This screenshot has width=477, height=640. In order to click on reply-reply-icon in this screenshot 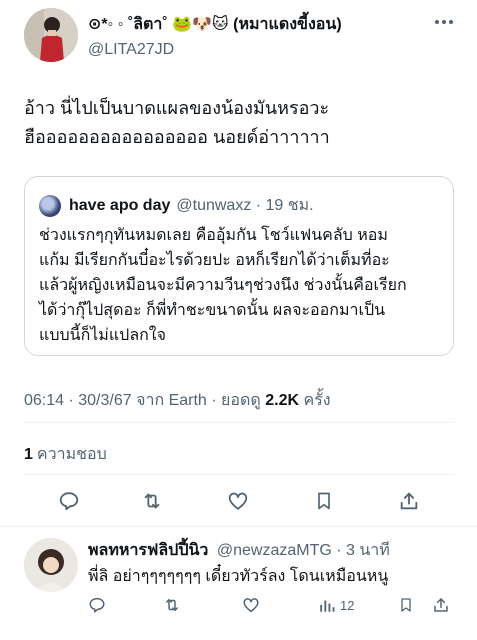, I will do `click(97, 605)`.